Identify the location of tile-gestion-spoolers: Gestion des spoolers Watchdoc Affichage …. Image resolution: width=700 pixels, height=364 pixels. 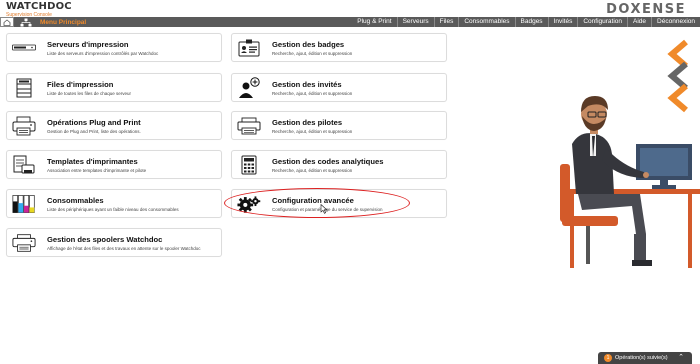
(114, 242).